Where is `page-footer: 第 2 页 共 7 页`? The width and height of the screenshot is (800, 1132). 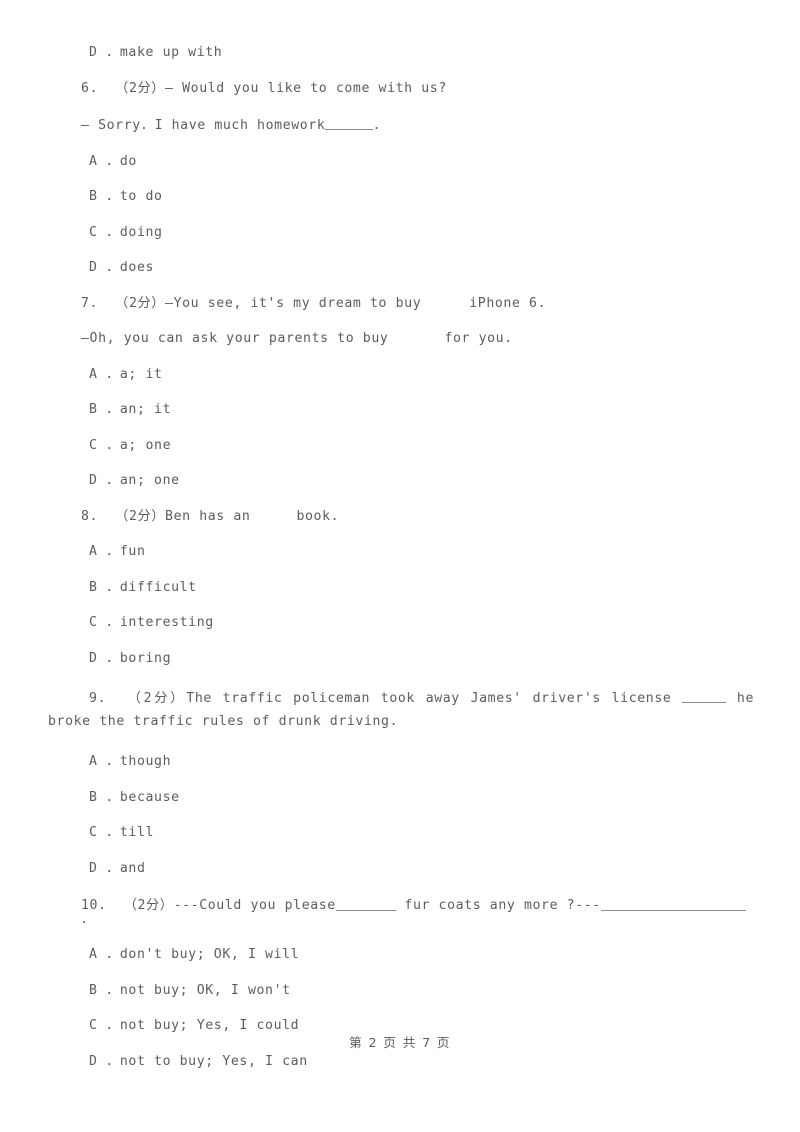 page-footer: 第 2 页 共 7 页 is located at coordinates (400, 1042).